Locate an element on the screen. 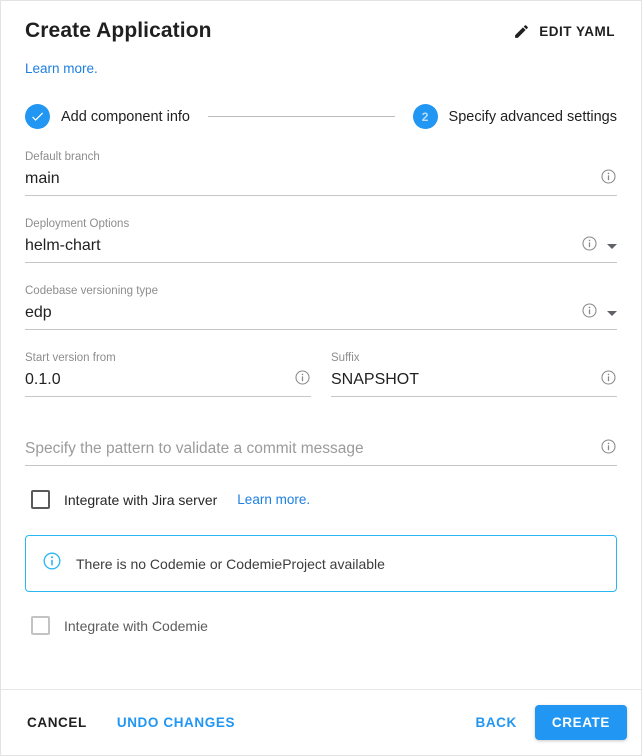 The height and width of the screenshot is (756, 642). field-label-deployment-options: Deployment Options is located at coordinates (77, 224).